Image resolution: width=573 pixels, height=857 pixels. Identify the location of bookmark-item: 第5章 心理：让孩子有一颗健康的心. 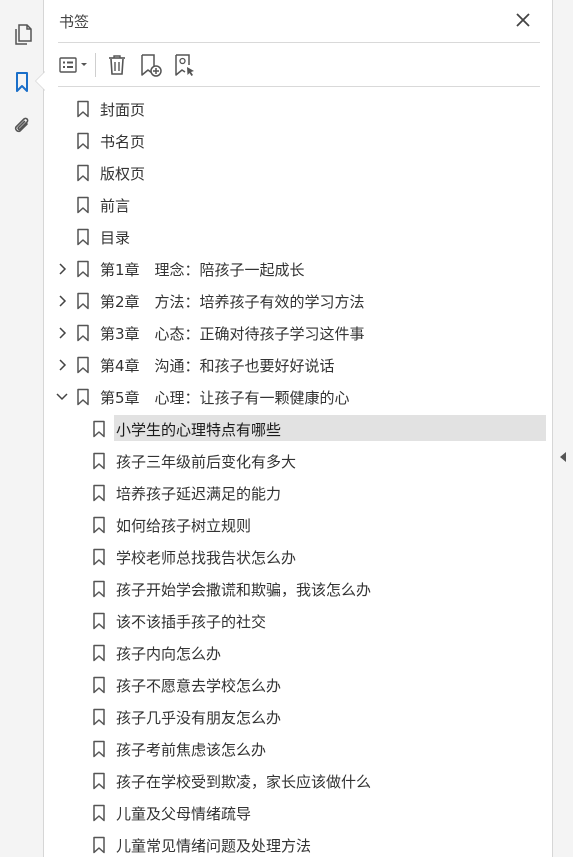
(298, 397).